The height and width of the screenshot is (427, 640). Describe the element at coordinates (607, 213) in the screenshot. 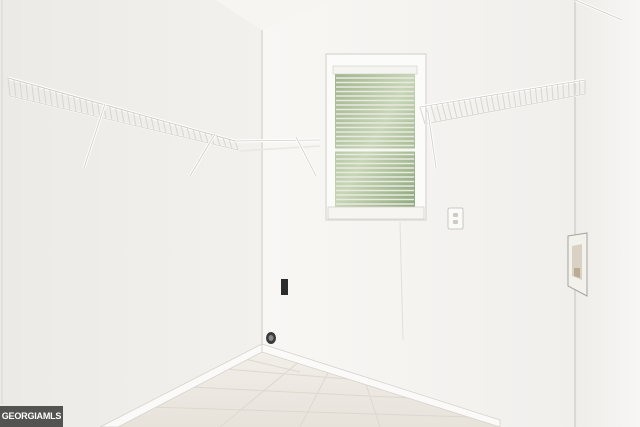

I see `right-wall` at that location.